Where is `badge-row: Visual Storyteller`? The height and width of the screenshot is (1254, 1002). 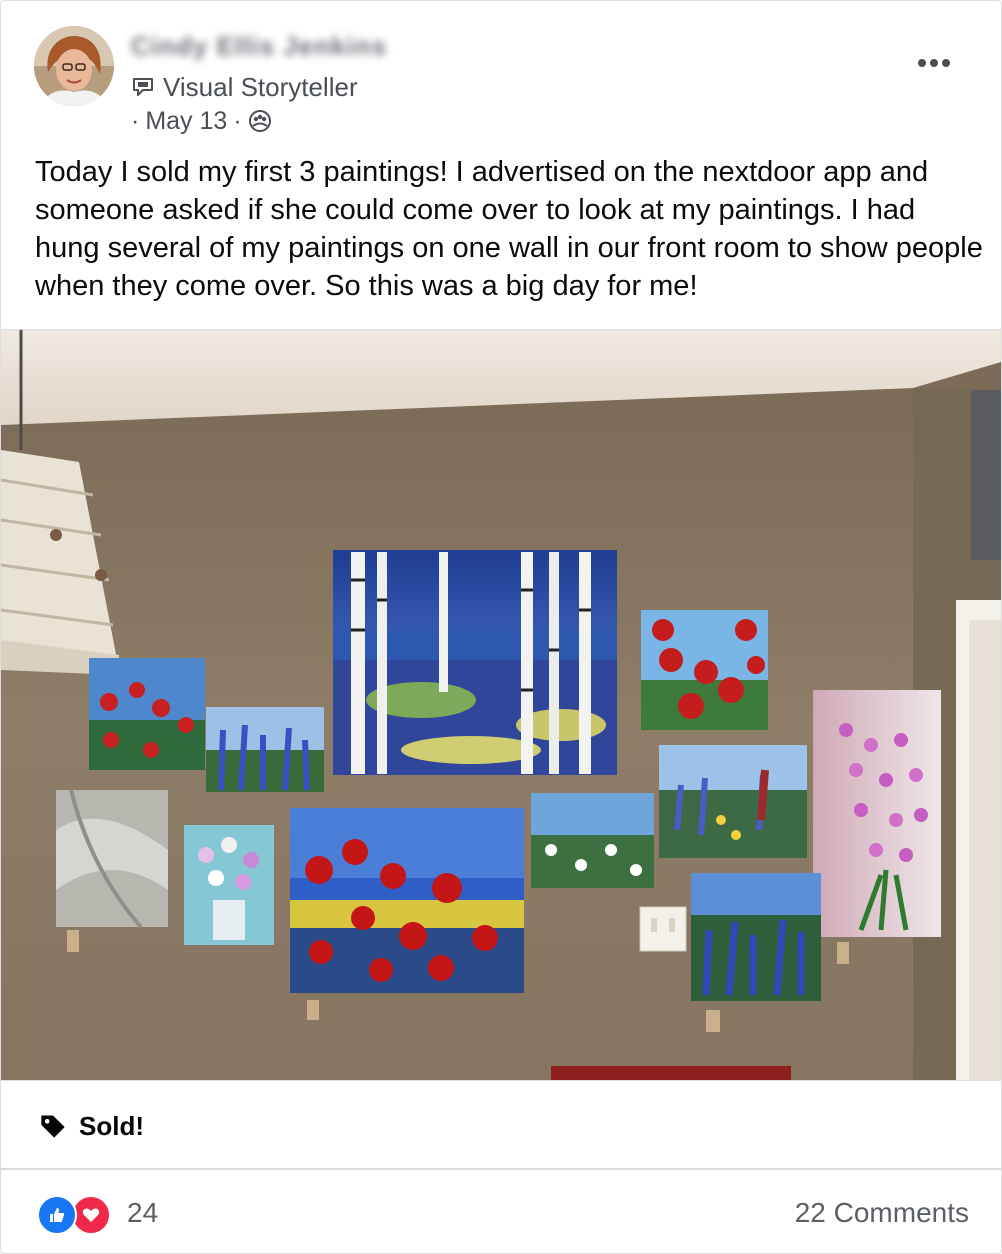 badge-row: Visual Storyteller is located at coordinates (244, 87).